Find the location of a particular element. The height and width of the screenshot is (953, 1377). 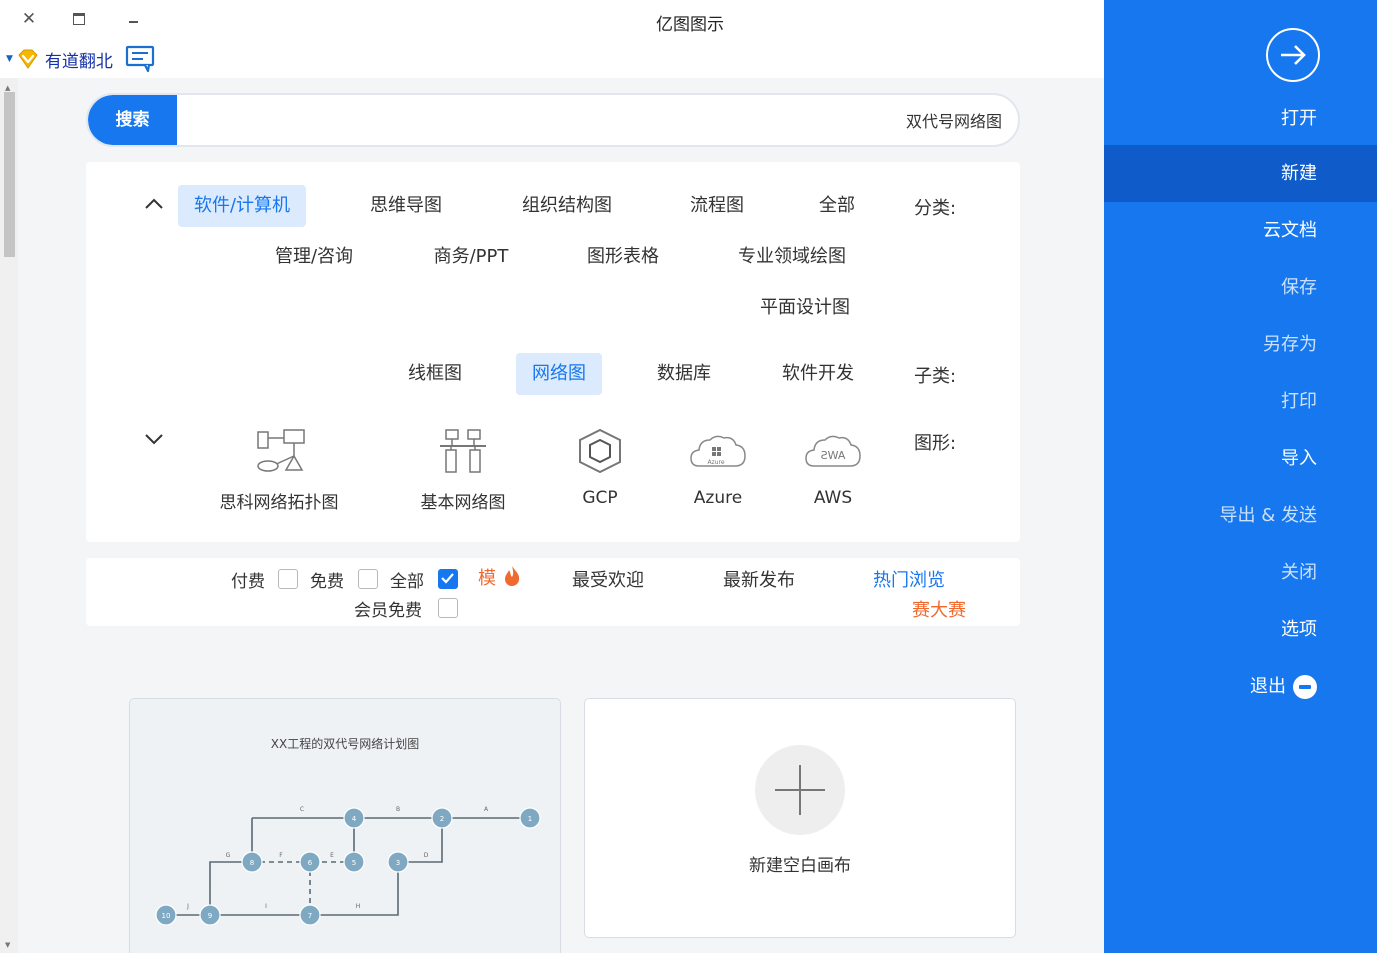

maximize-window-button is located at coordinates (79, 19).